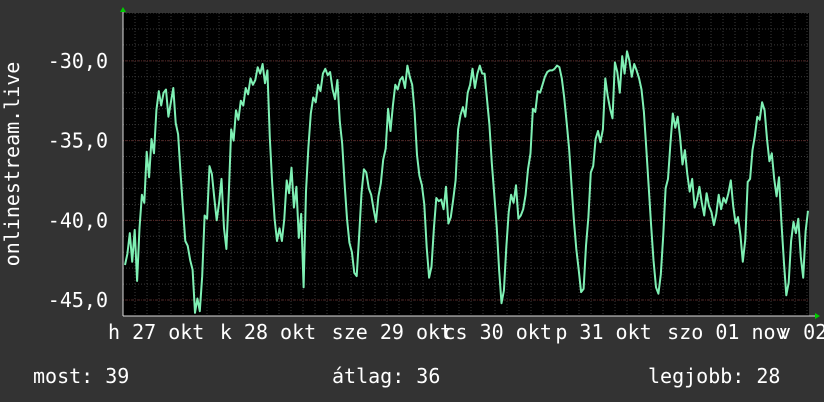  I want to click on x-tick-label: p 31 okt, so click(603, 332).